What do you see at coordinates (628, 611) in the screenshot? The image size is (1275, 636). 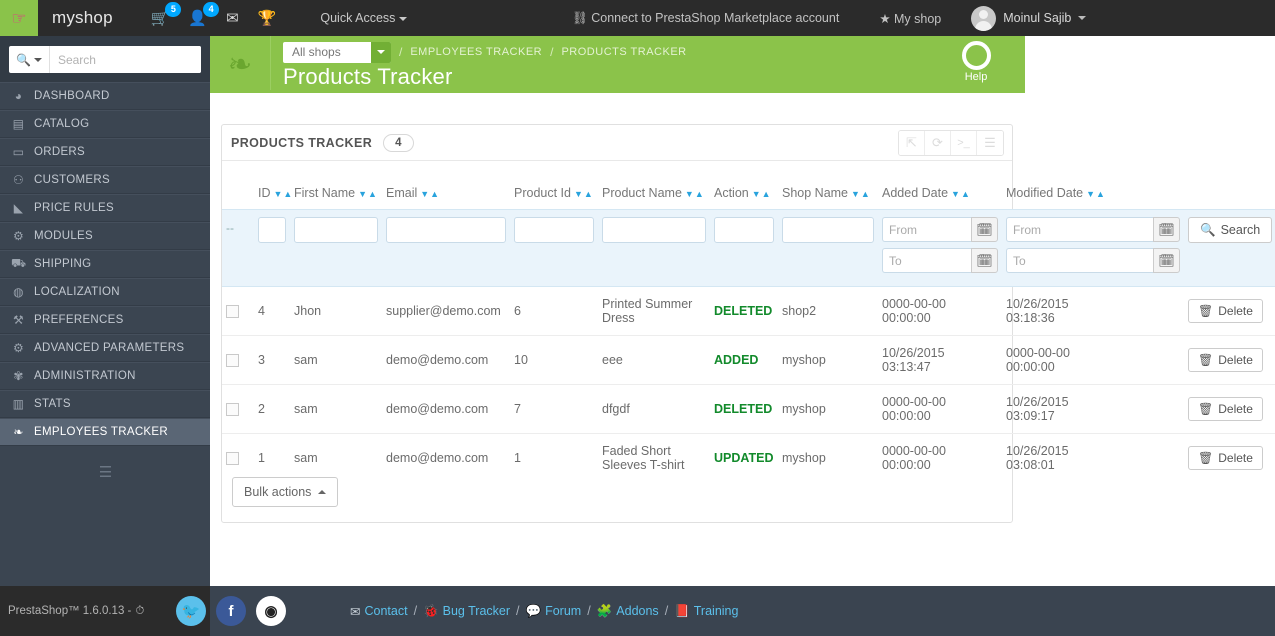 I see `footer-link-addons: 🧩 Addons` at bounding box center [628, 611].